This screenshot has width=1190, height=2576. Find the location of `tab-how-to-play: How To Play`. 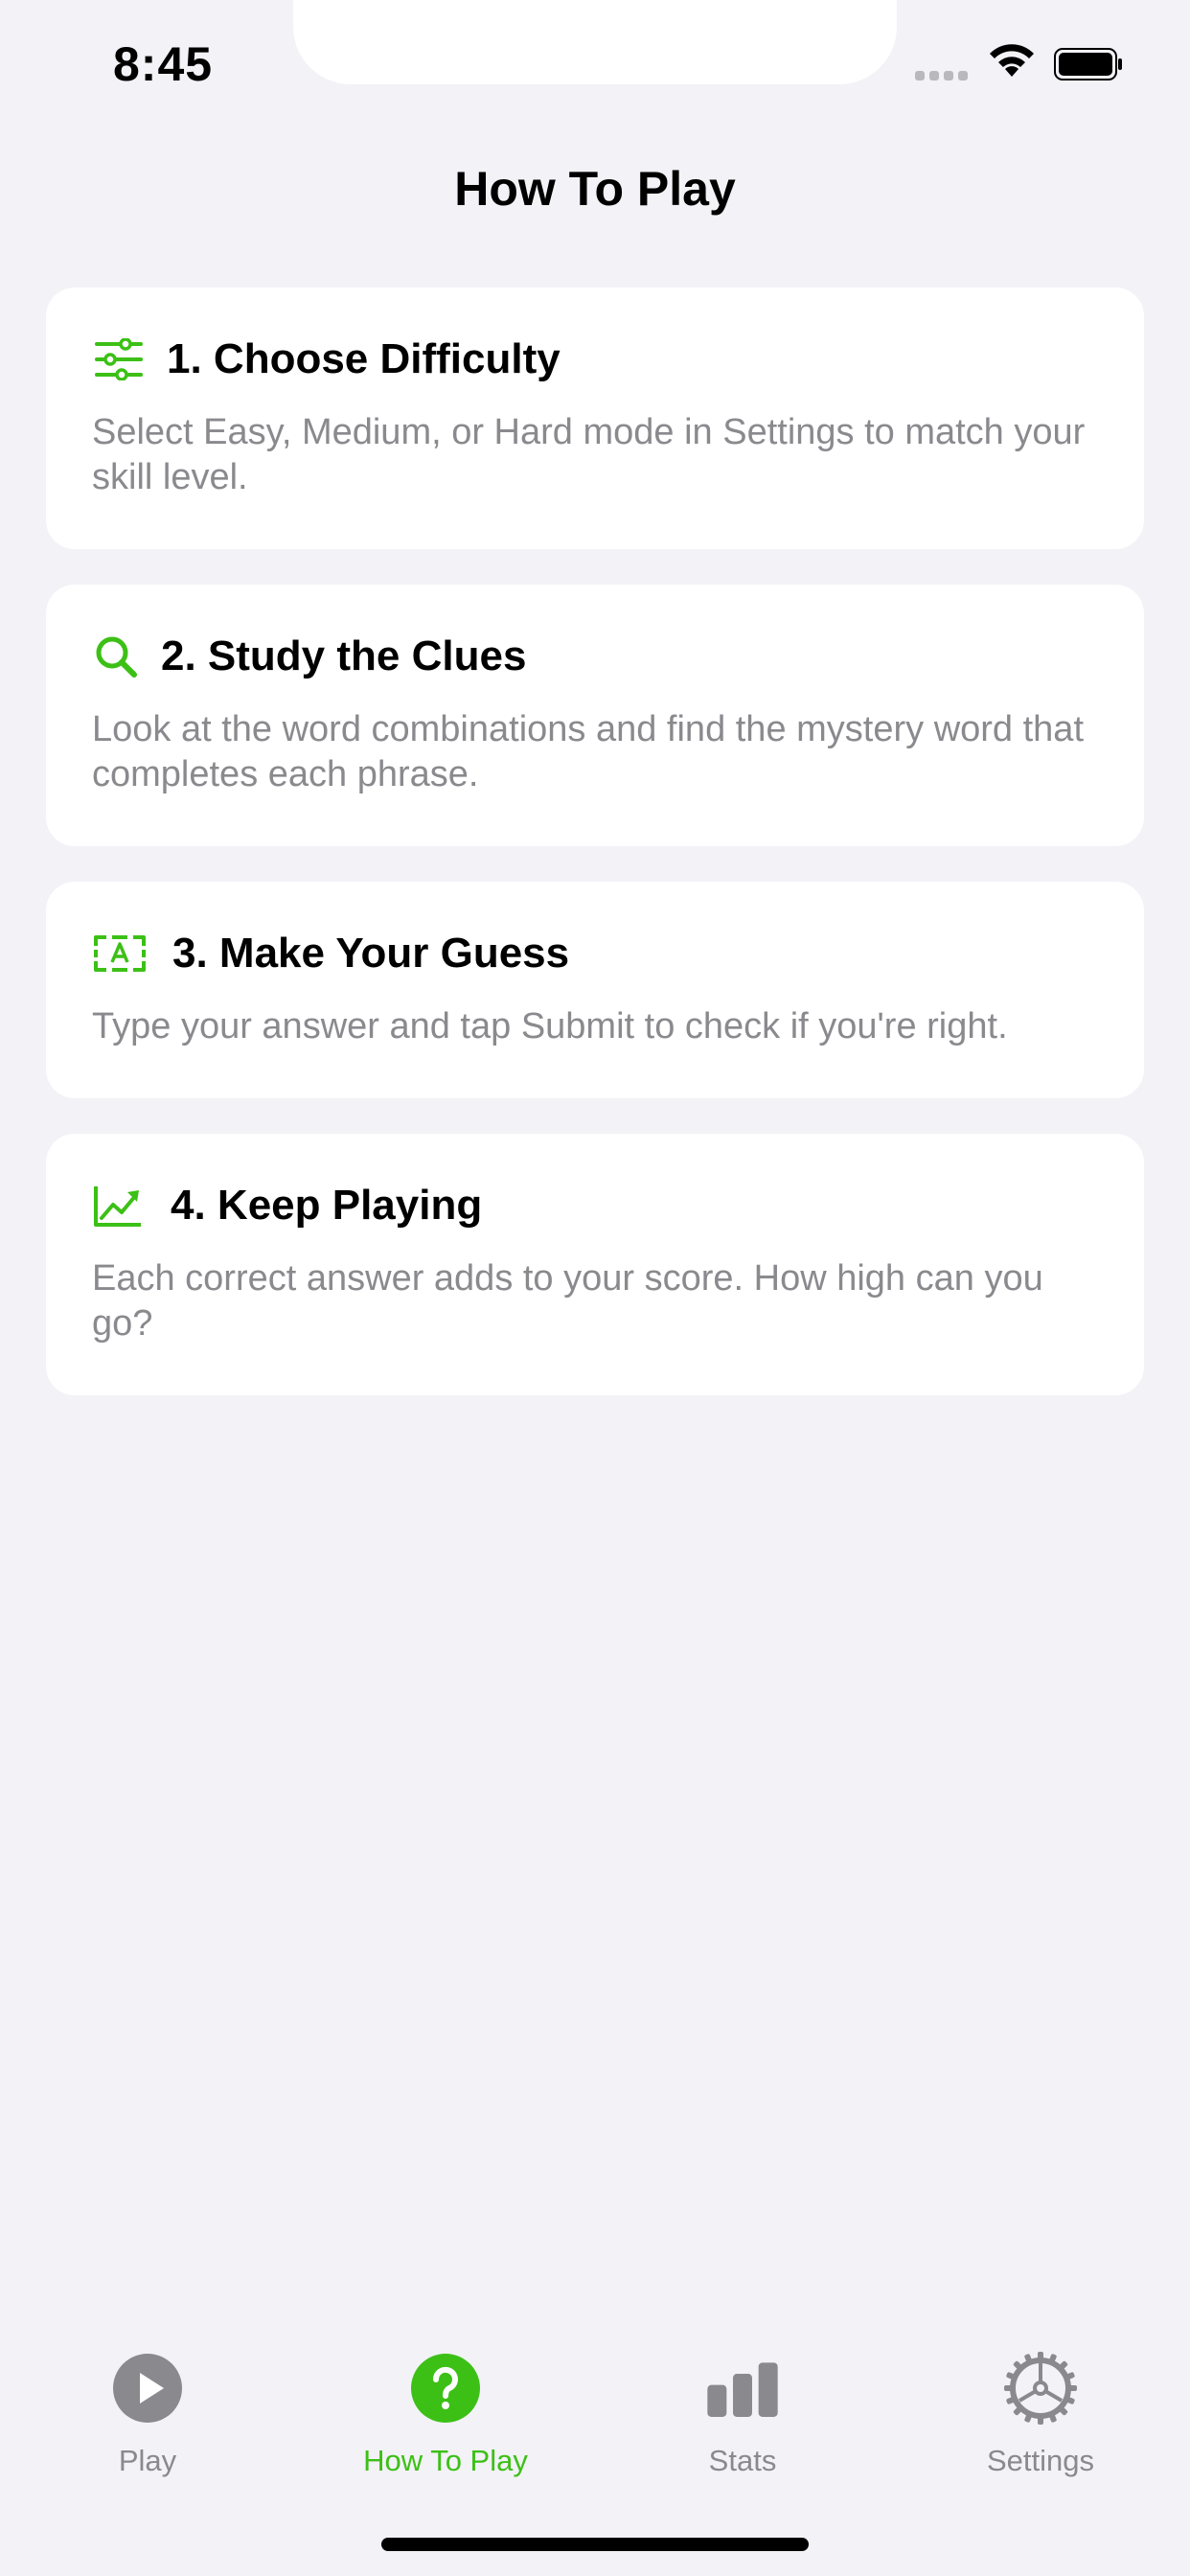

tab-how-to-play: How To Play is located at coordinates (445, 2414).